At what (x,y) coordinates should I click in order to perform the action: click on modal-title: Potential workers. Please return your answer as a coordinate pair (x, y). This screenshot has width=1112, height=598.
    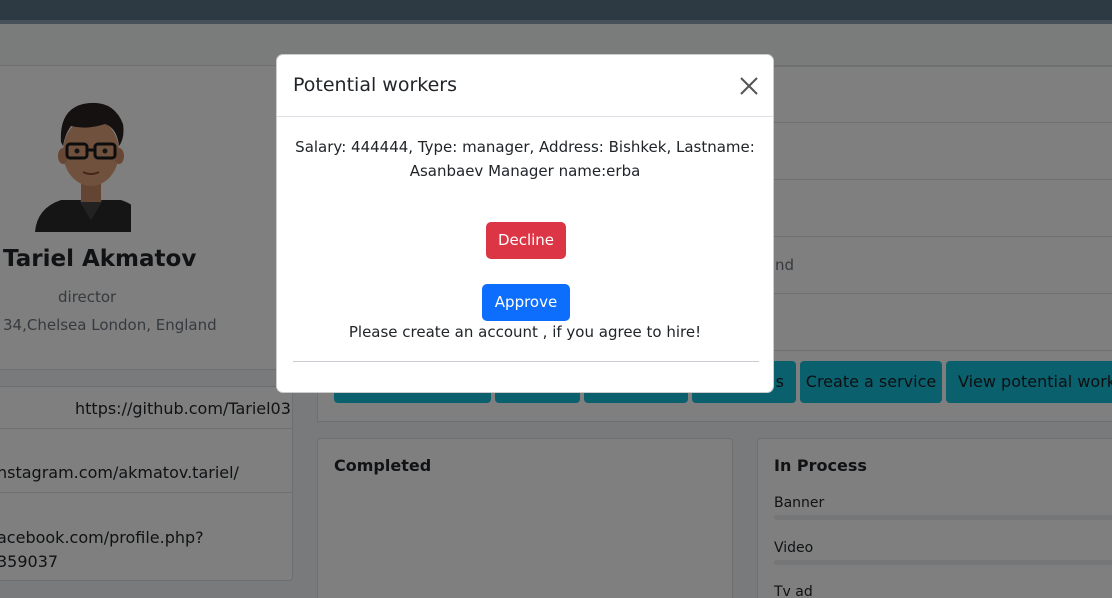
    Looking at the image, I should click on (375, 85).